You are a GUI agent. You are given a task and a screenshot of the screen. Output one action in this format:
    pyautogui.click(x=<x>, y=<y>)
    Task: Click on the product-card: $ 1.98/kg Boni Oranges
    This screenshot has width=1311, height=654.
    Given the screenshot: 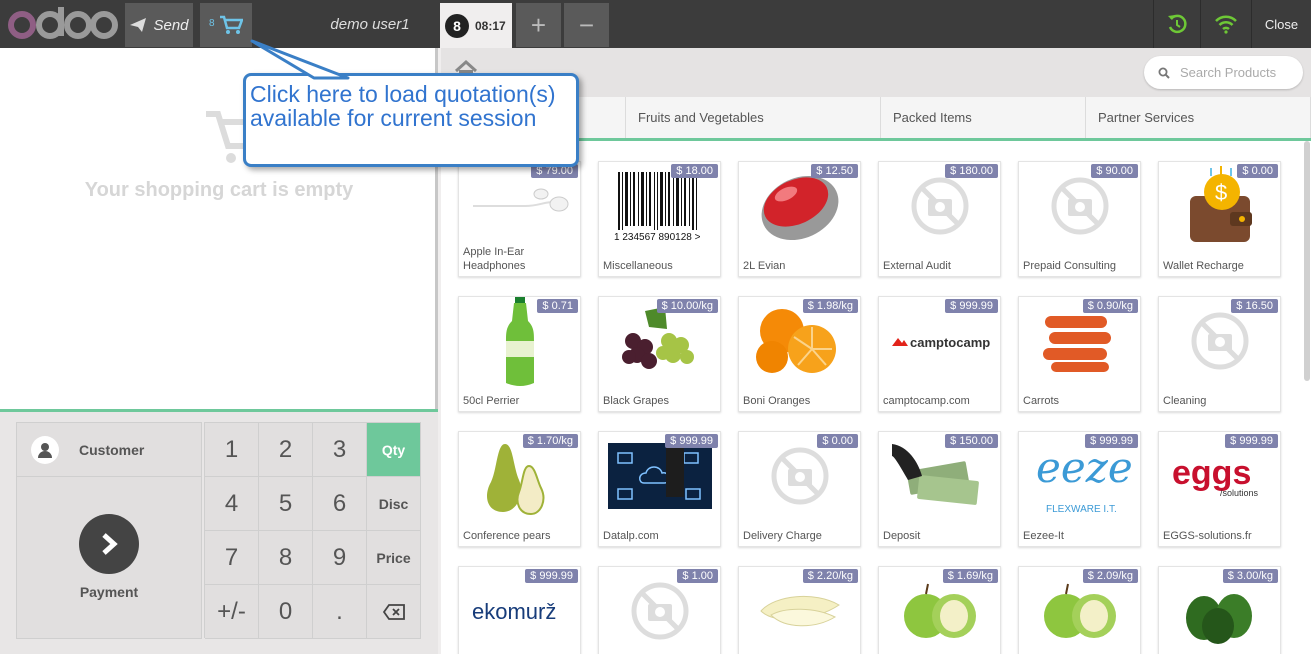 What is the action you would take?
    pyautogui.click(x=799, y=354)
    